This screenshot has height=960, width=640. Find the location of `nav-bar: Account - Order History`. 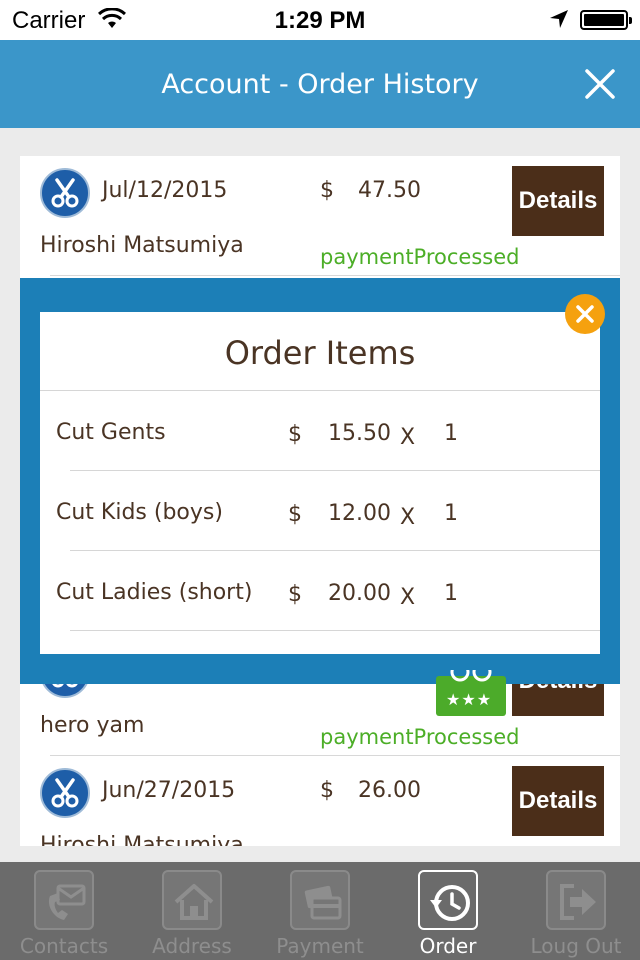

nav-bar: Account - Order History is located at coordinates (320, 84).